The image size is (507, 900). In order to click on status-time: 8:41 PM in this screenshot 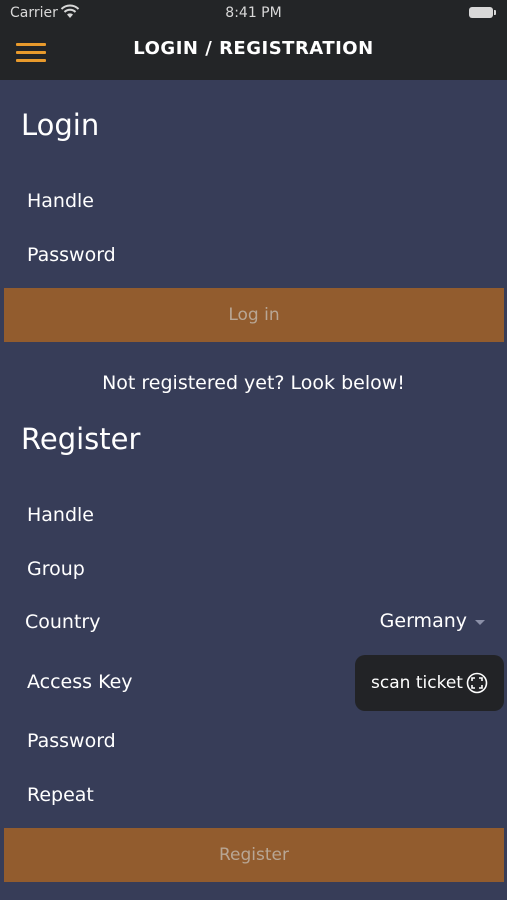, I will do `click(253, 13)`.